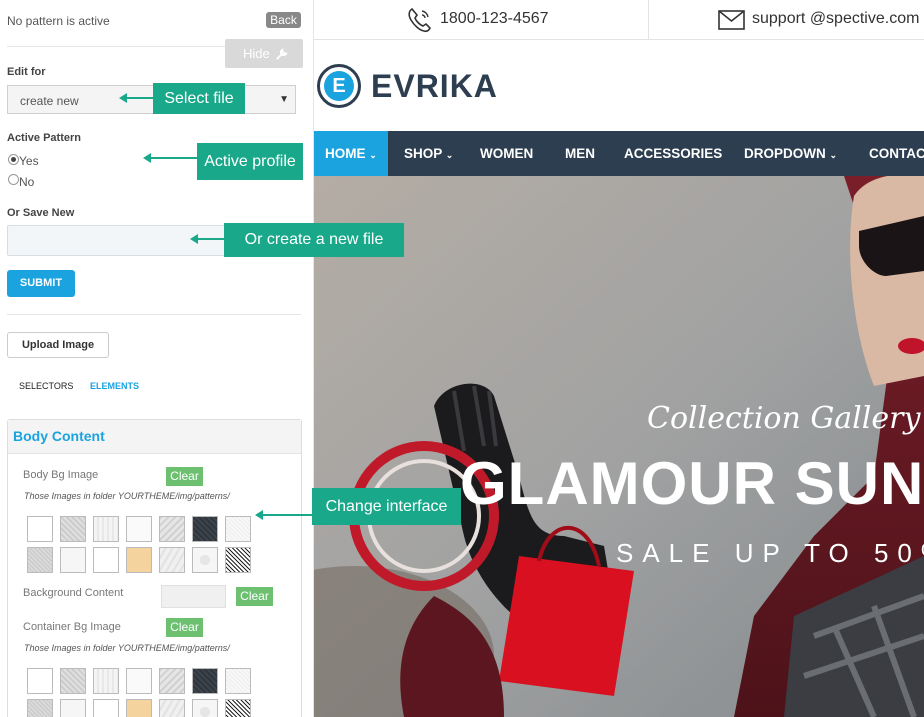 The image size is (924, 717). I want to click on save-new-label: Or Save New, so click(41, 213).